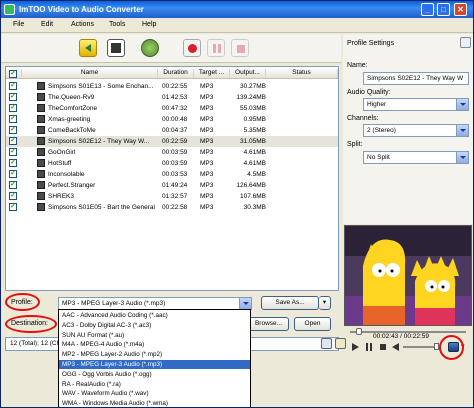 The image size is (474, 408). Describe the element at coordinates (72, 130) in the screenshot. I see `cell-name: ComeBackToMe` at that location.